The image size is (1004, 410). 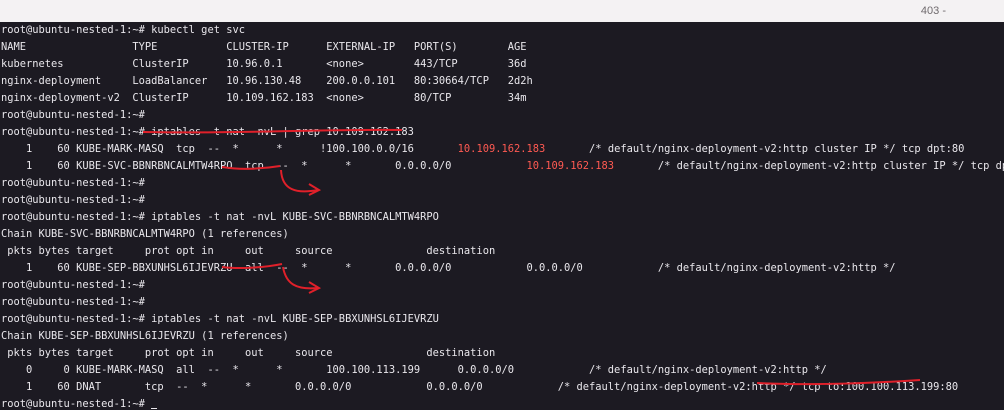 What do you see at coordinates (76, 404) in the screenshot?
I see `prompt: root@ubuntu-nested-1:~#` at bounding box center [76, 404].